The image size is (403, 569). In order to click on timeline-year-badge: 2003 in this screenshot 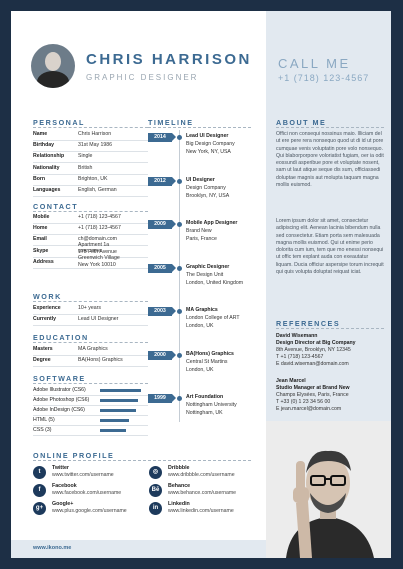, I will do `click(160, 311)`.